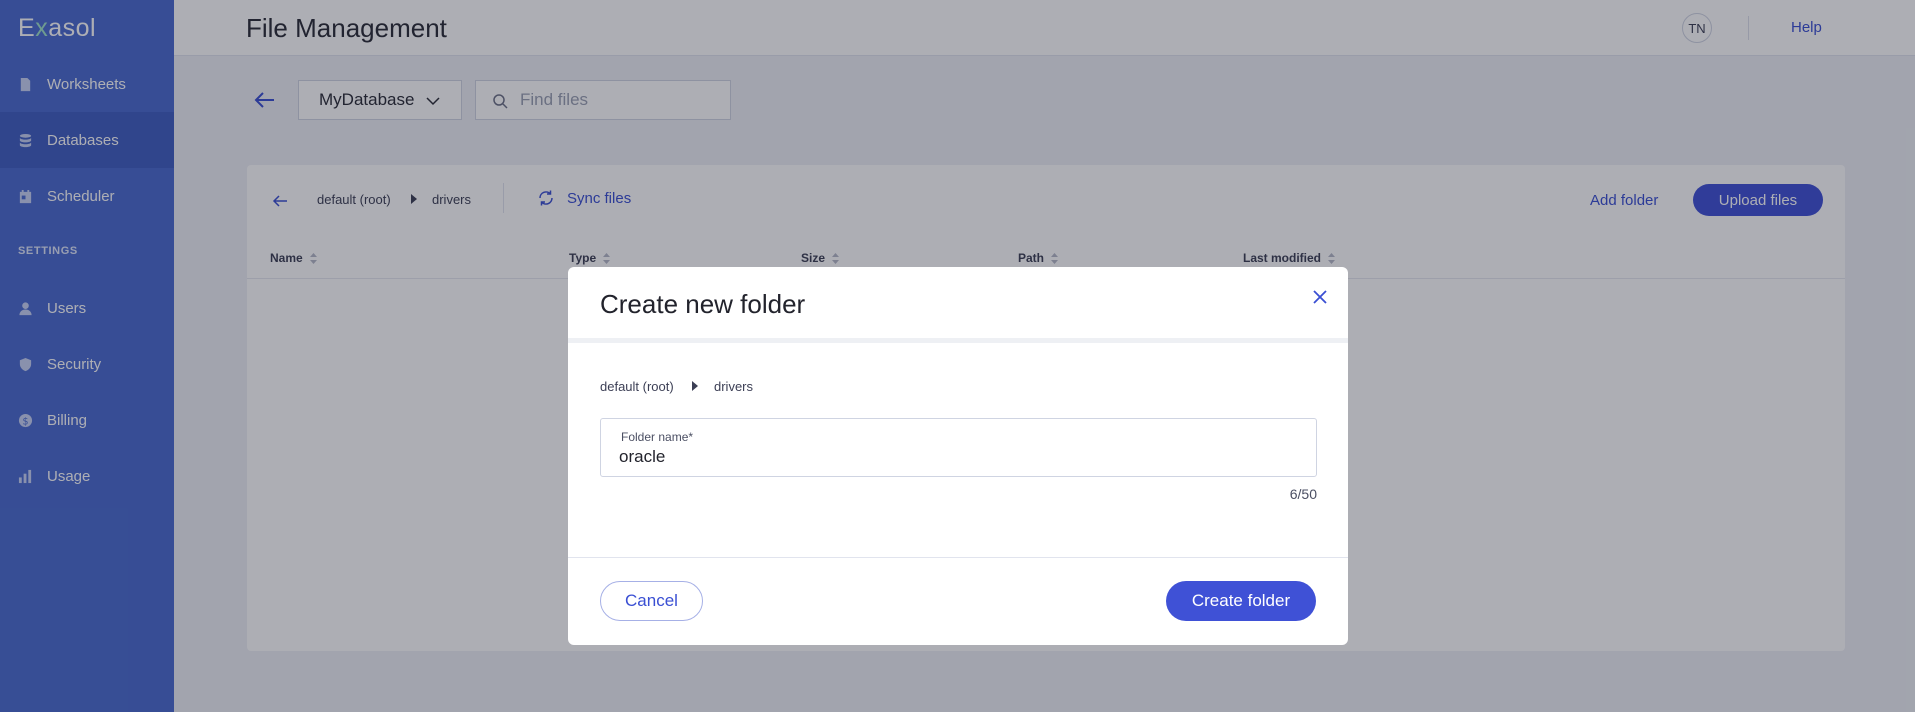 This screenshot has height=712, width=1915. Describe the element at coordinates (651, 601) in the screenshot. I see `cancel-button: Cancel` at that location.